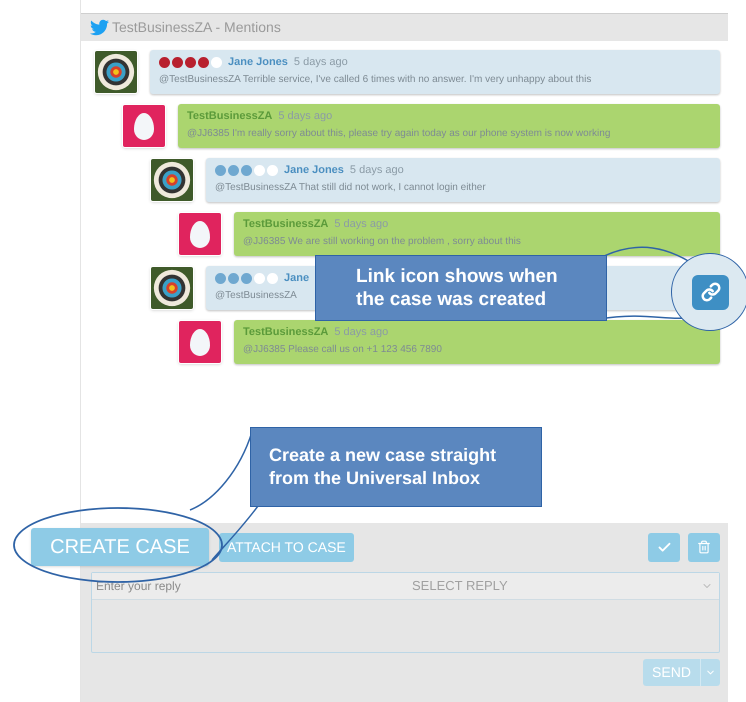  I want to click on message-text: @JJ6385 Please call us on +1 123 456 7890, so click(342, 350).